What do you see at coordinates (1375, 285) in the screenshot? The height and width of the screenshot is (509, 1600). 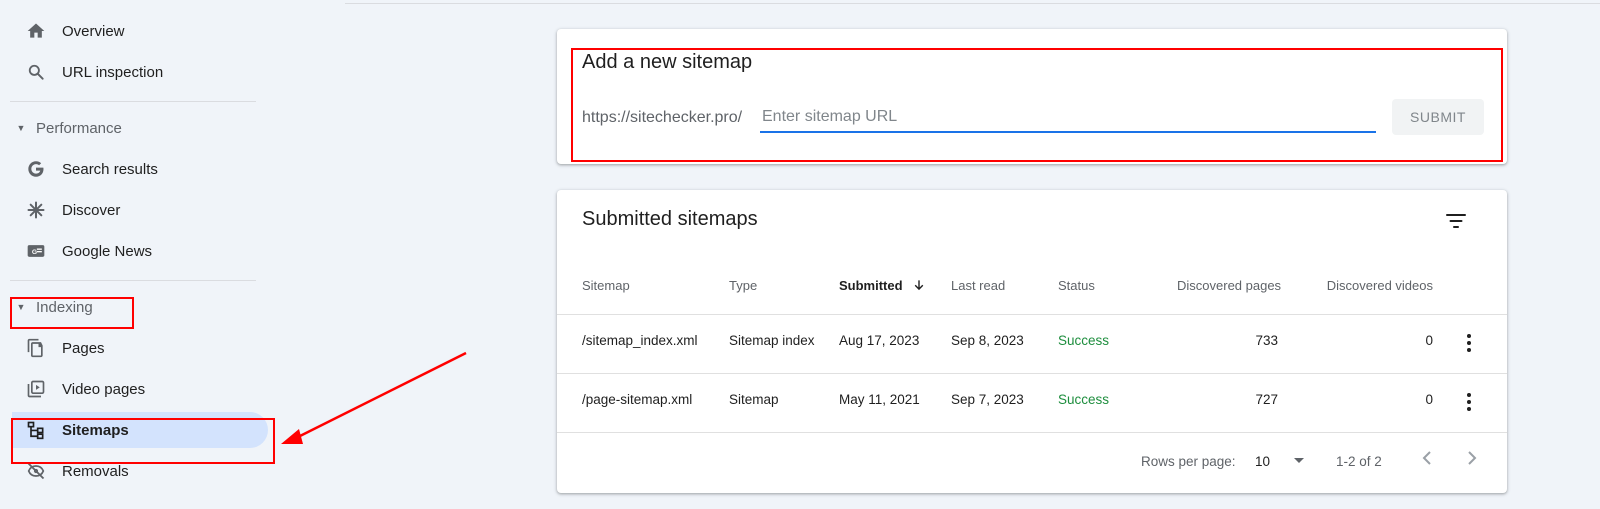 I see `column-header-discovered-videos: Discovered videos` at bounding box center [1375, 285].